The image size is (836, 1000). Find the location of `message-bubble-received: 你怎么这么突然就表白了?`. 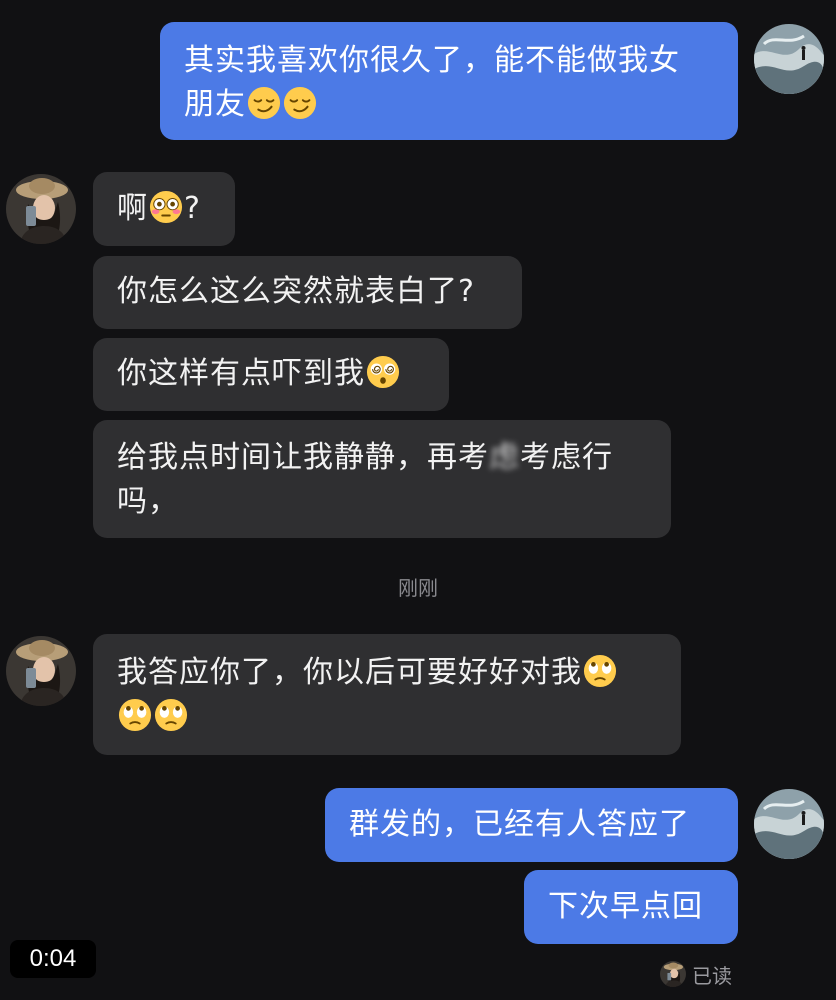

message-bubble-received: 你怎么这么突然就表白了? is located at coordinates (307, 292).